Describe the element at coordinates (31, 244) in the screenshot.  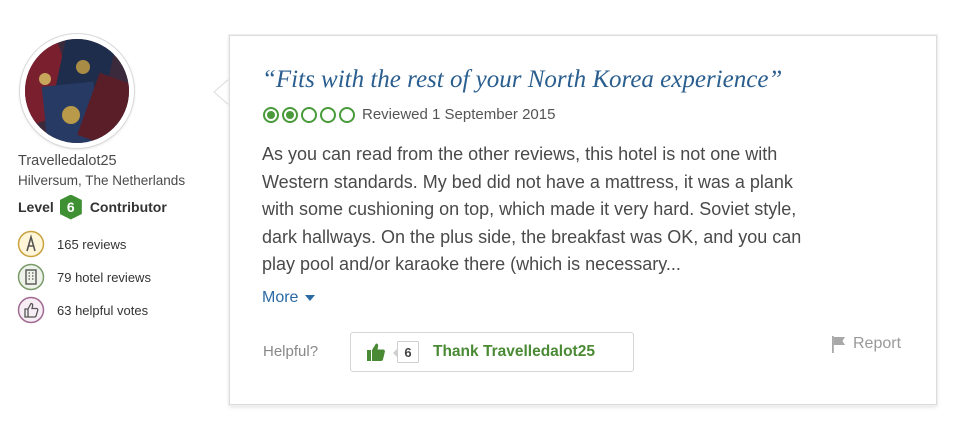
I see `pen-badge-icon` at that location.